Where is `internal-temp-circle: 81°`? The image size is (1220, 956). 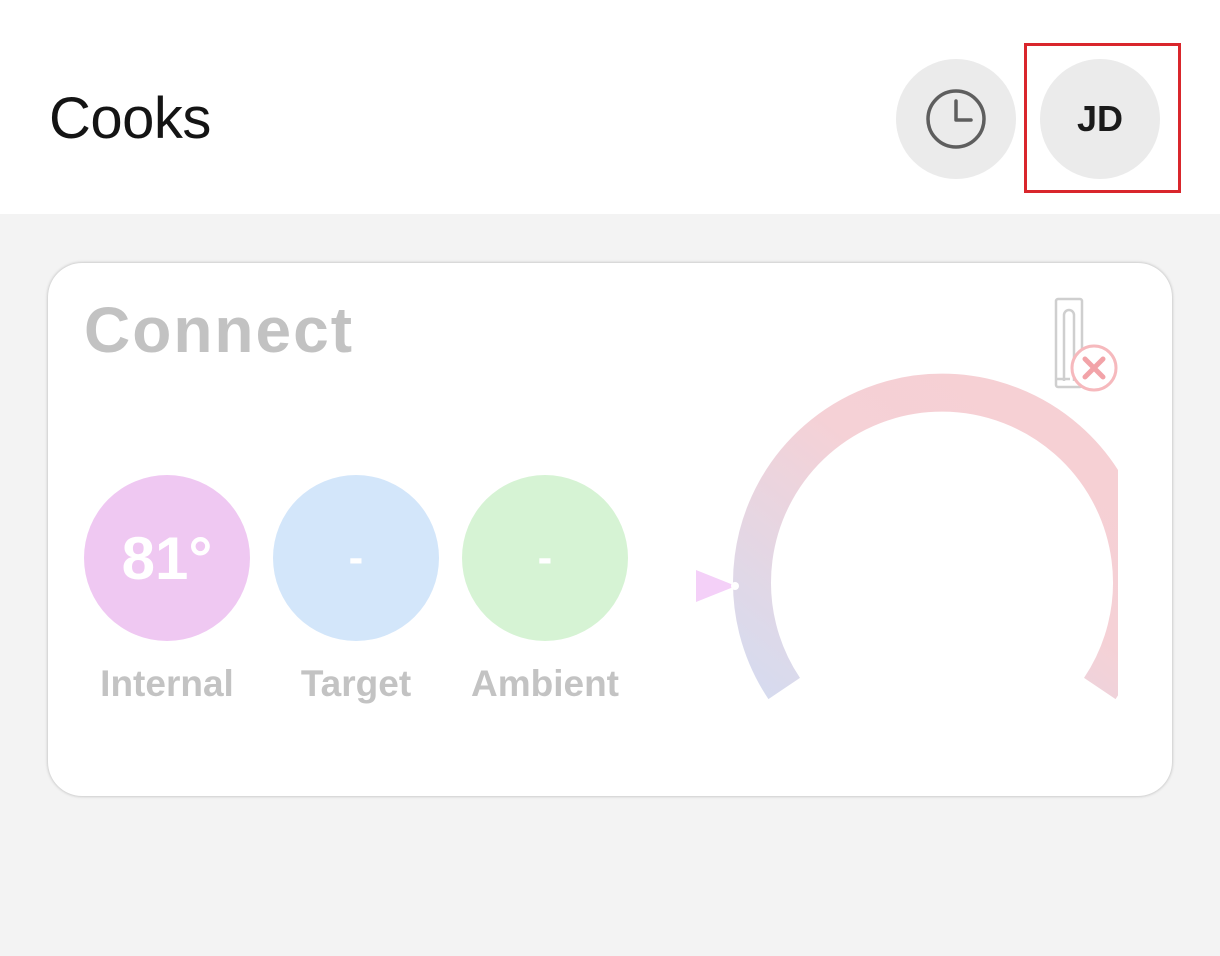
internal-temp-circle: 81° is located at coordinates (167, 558).